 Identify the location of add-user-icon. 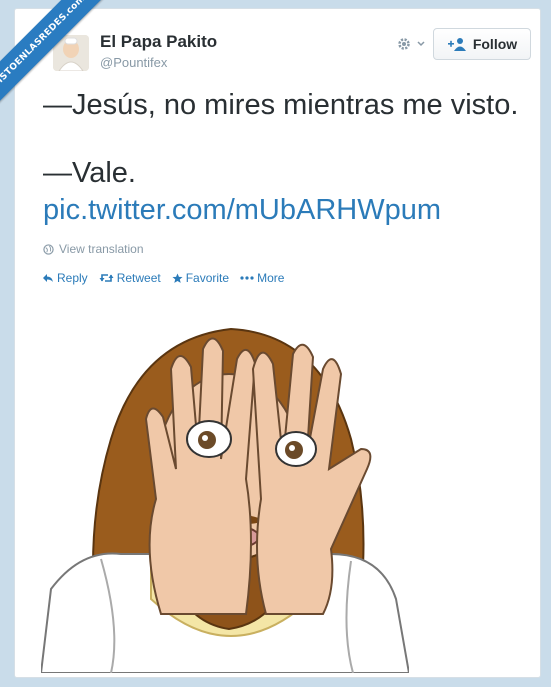
(456, 44).